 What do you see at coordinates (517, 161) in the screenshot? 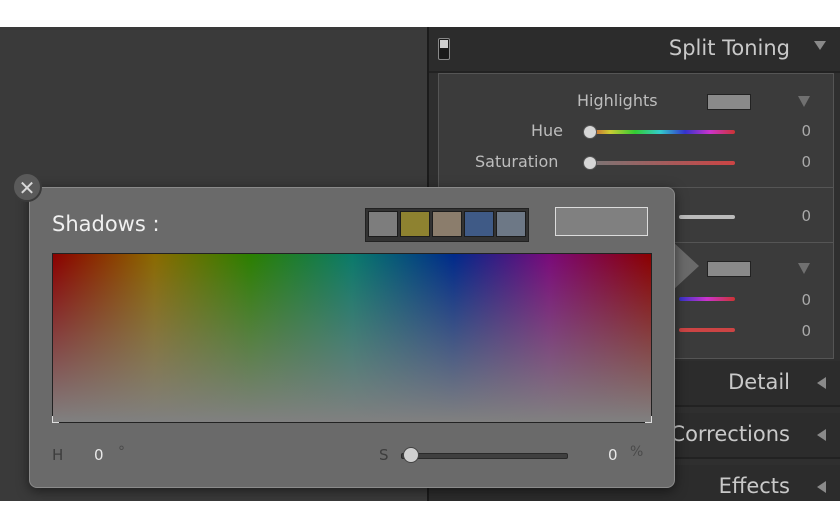
I see `saturation-label: Saturation` at bounding box center [517, 161].